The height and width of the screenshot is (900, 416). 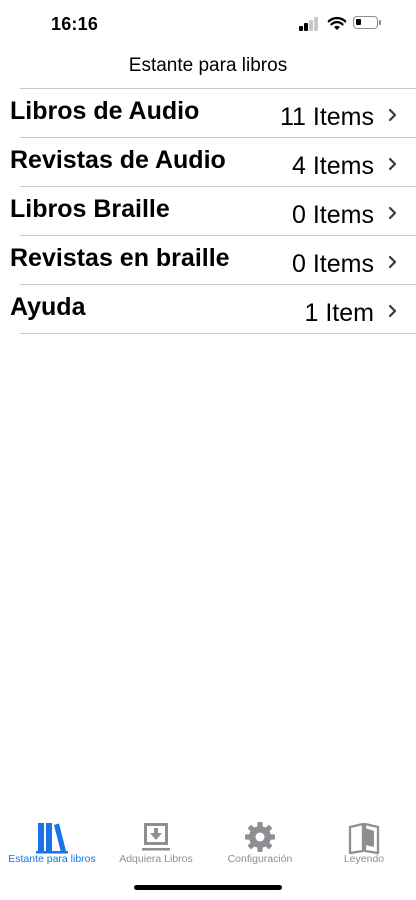 What do you see at coordinates (310, 24) in the screenshot?
I see `cellular-signal-icon` at bounding box center [310, 24].